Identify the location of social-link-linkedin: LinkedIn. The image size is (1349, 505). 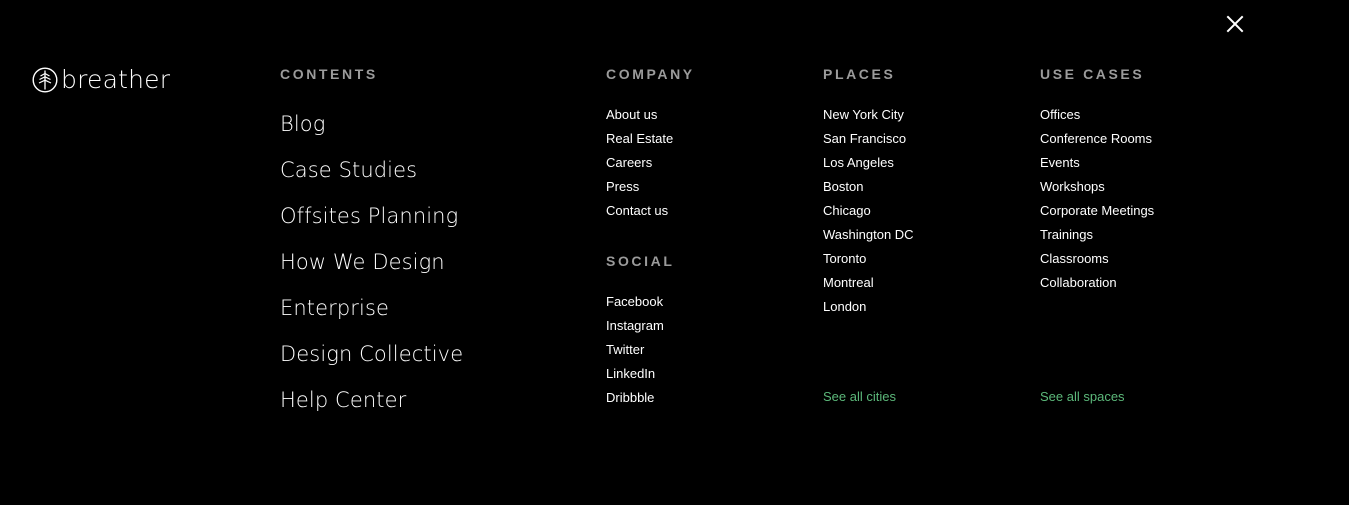
(630, 373).